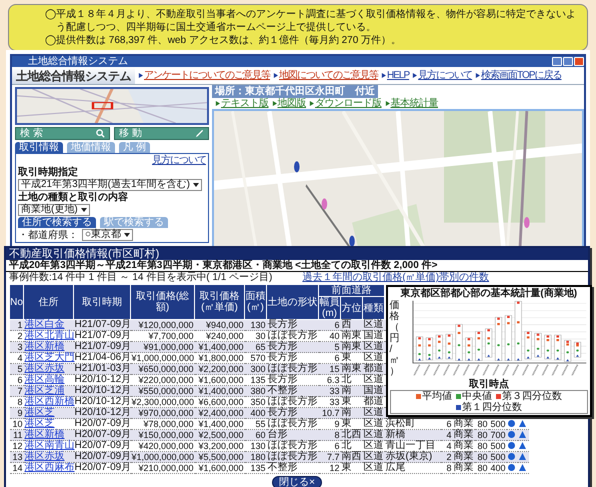 The height and width of the screenshot is (487, 596). I want to click on table-cell: 不整形, so click(292, 391).